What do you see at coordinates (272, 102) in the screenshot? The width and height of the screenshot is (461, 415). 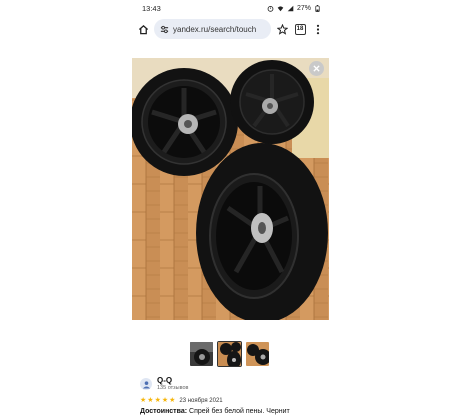 I see `tire-right` at bounding box center [272, 102].